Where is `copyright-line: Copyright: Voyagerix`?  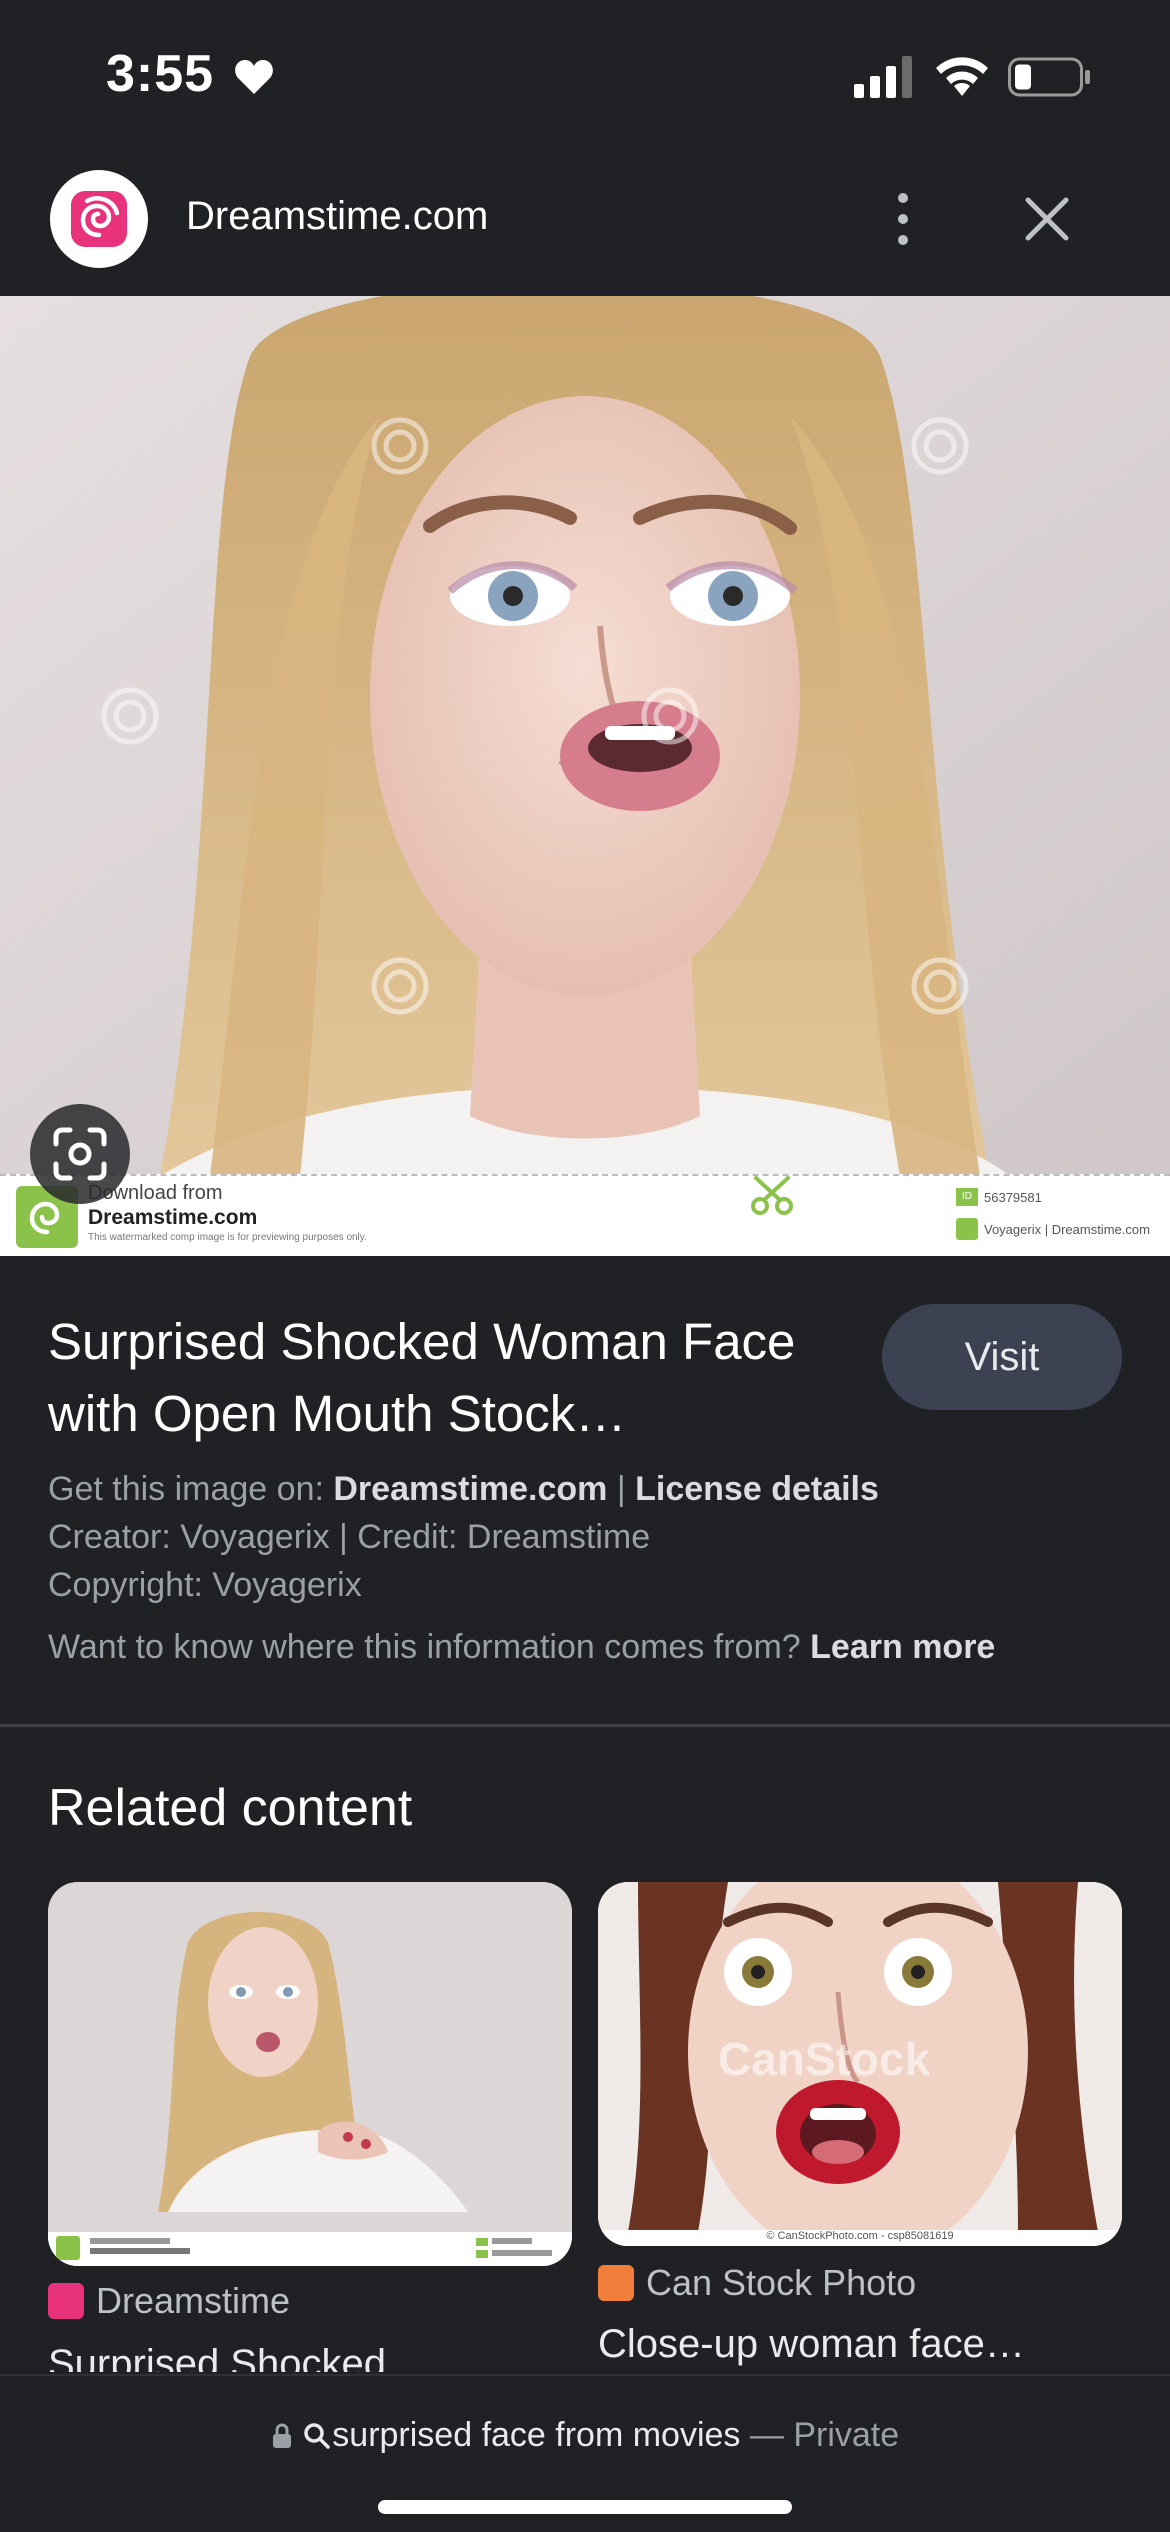 copyright-line: Copyright: Voyagerix is located at coordinates (205, 1585).